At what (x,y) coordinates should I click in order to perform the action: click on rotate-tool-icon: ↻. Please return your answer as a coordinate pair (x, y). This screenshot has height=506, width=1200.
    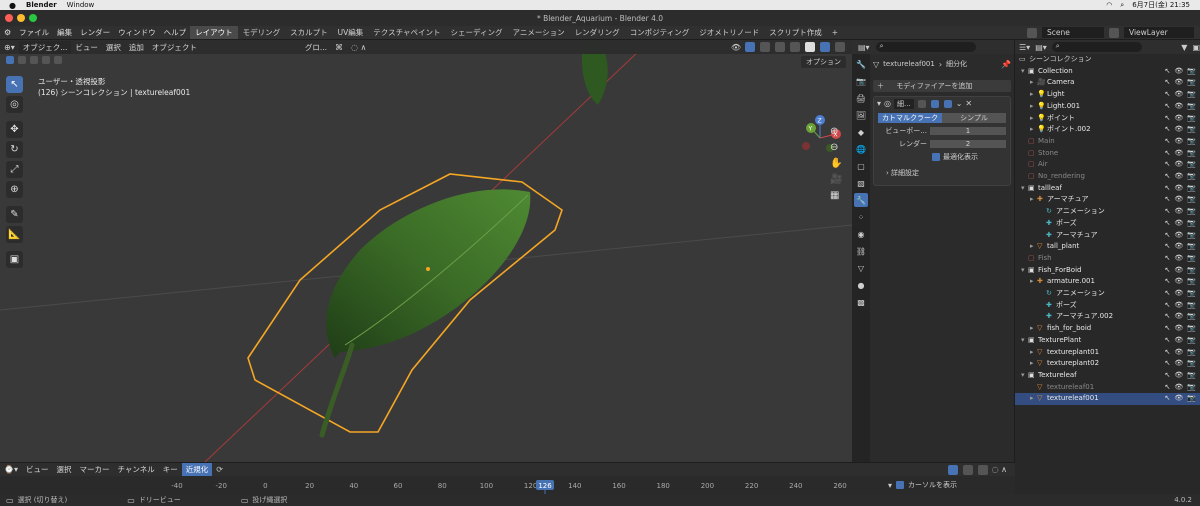
    Looking at the image, I should click on (14, 149).